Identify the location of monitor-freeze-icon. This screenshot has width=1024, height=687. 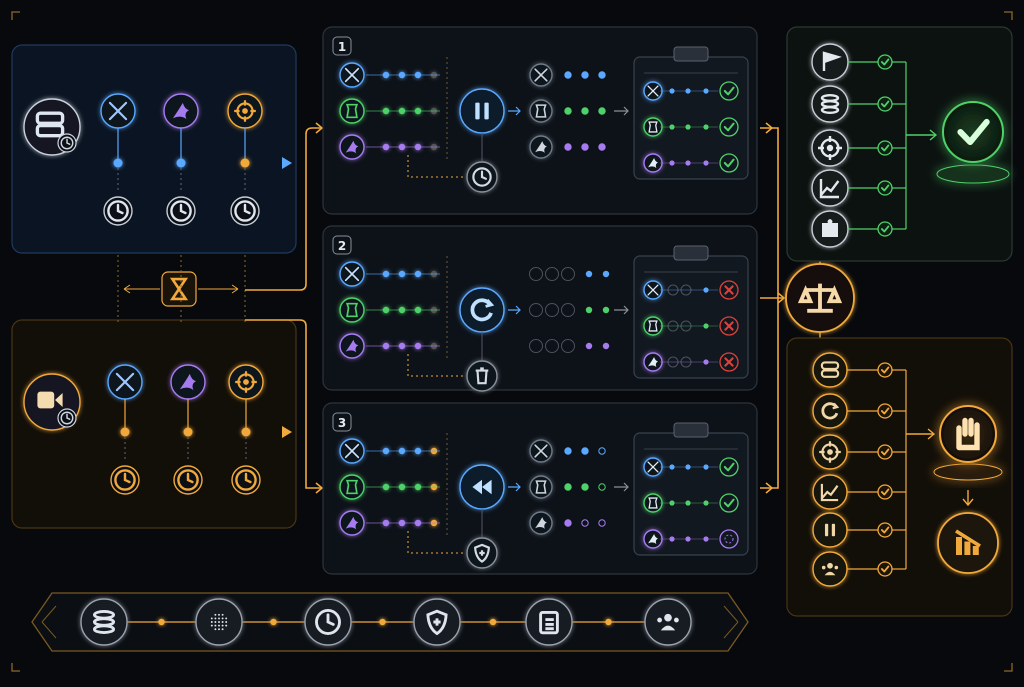
(830, 370).